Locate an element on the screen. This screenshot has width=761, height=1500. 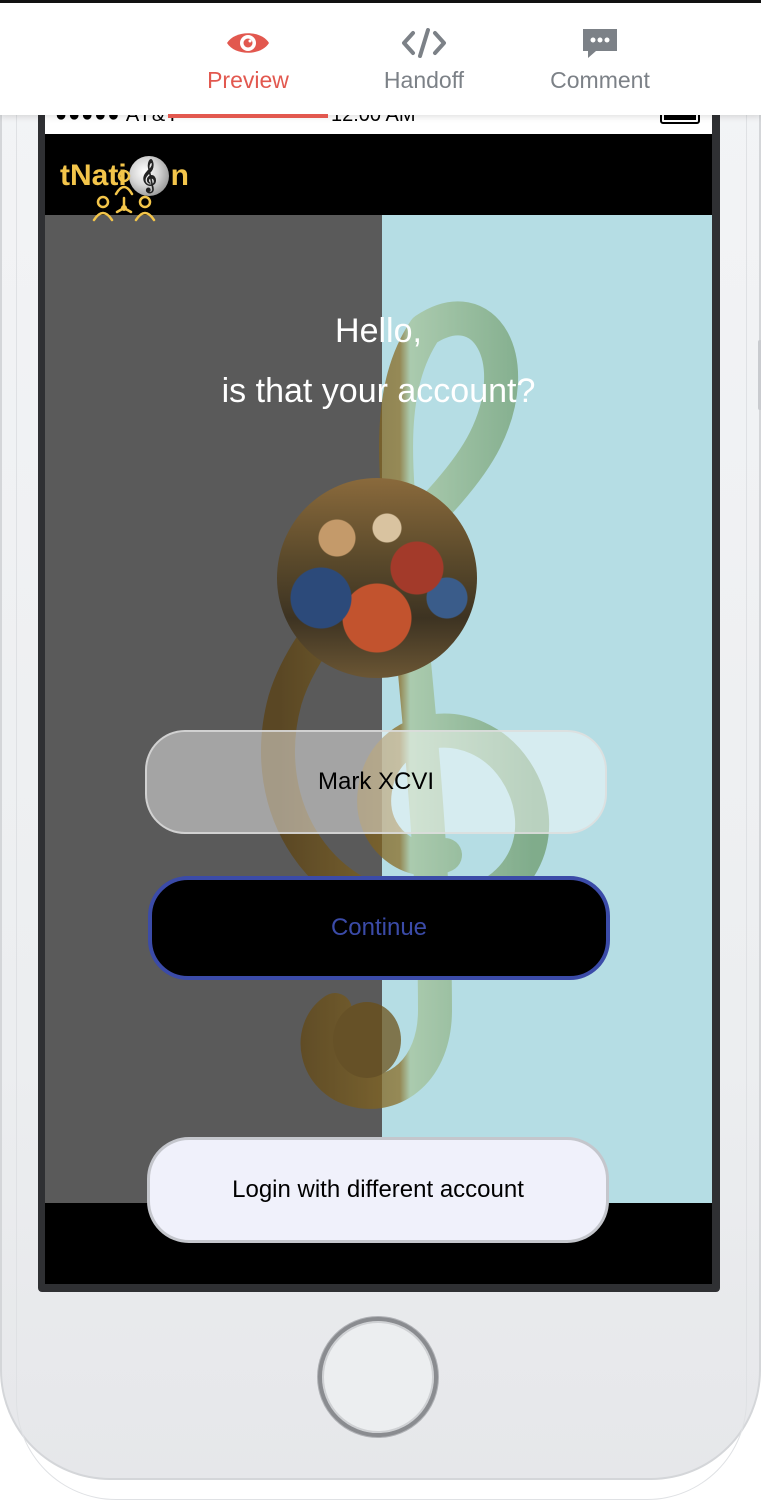
tab-comment-label: Comment is located at coordinates (600, 80).